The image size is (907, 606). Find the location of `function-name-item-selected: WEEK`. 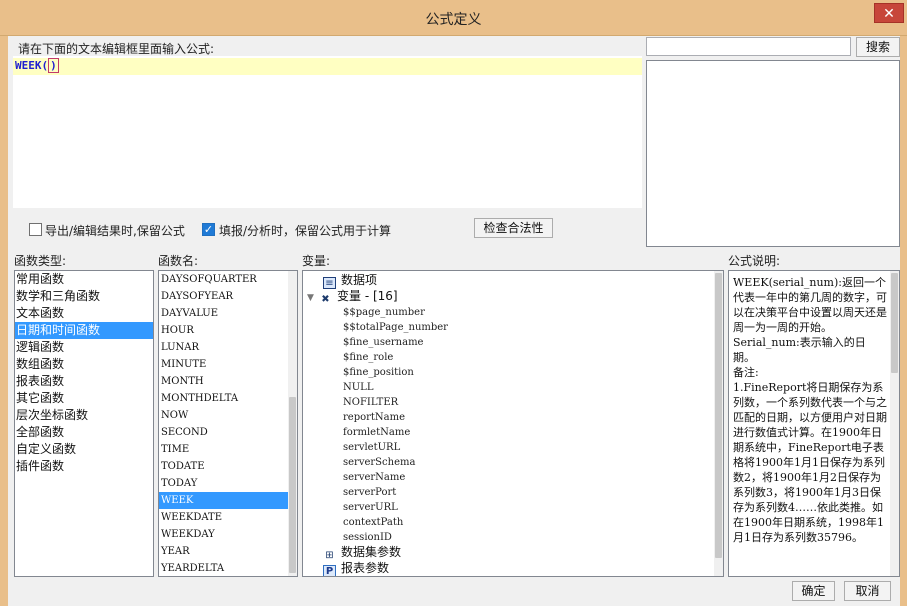

function-name-item-selected: WEEK is located at coordinates (223, 500).